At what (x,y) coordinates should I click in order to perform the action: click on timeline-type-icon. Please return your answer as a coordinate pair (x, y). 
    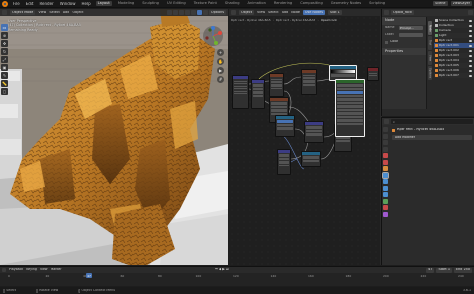
    Looking at the image, I should click on (4, 270).